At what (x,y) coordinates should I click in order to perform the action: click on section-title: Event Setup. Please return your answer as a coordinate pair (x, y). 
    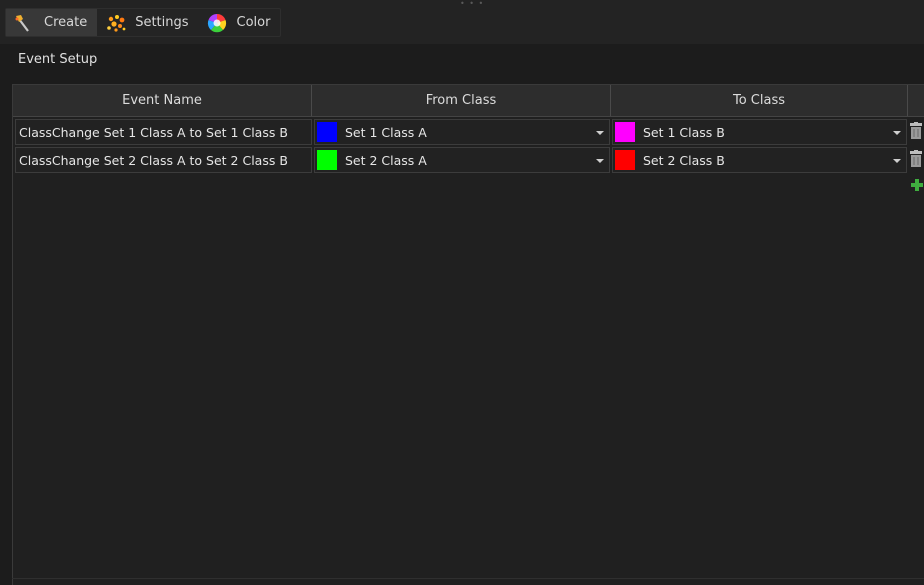
    Looking at the image, I should click on (58, 59).